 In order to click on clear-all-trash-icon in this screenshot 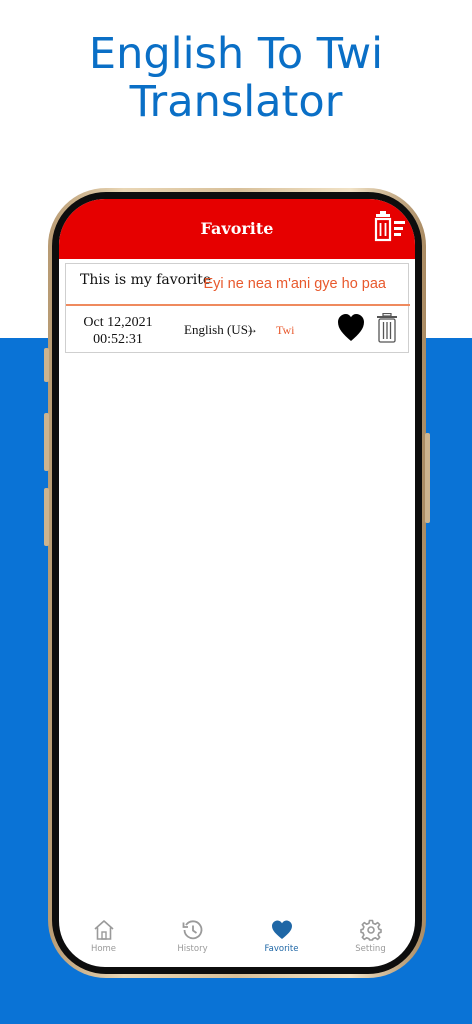, I will do `click(390, 227)`.